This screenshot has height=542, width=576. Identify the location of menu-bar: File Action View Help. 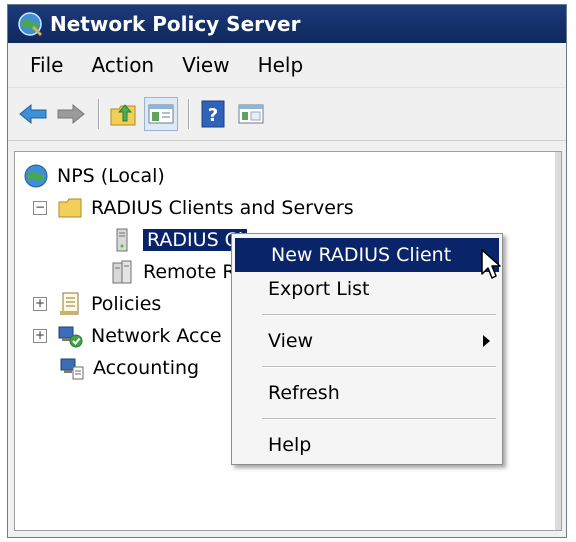
(287, 65).